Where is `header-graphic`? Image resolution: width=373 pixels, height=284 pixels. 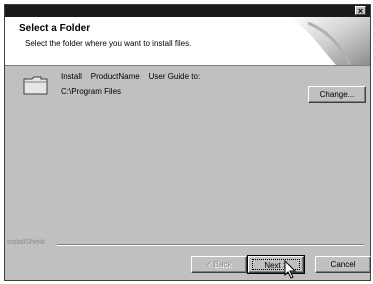
header-graphic is located at coordinates (330, 41).